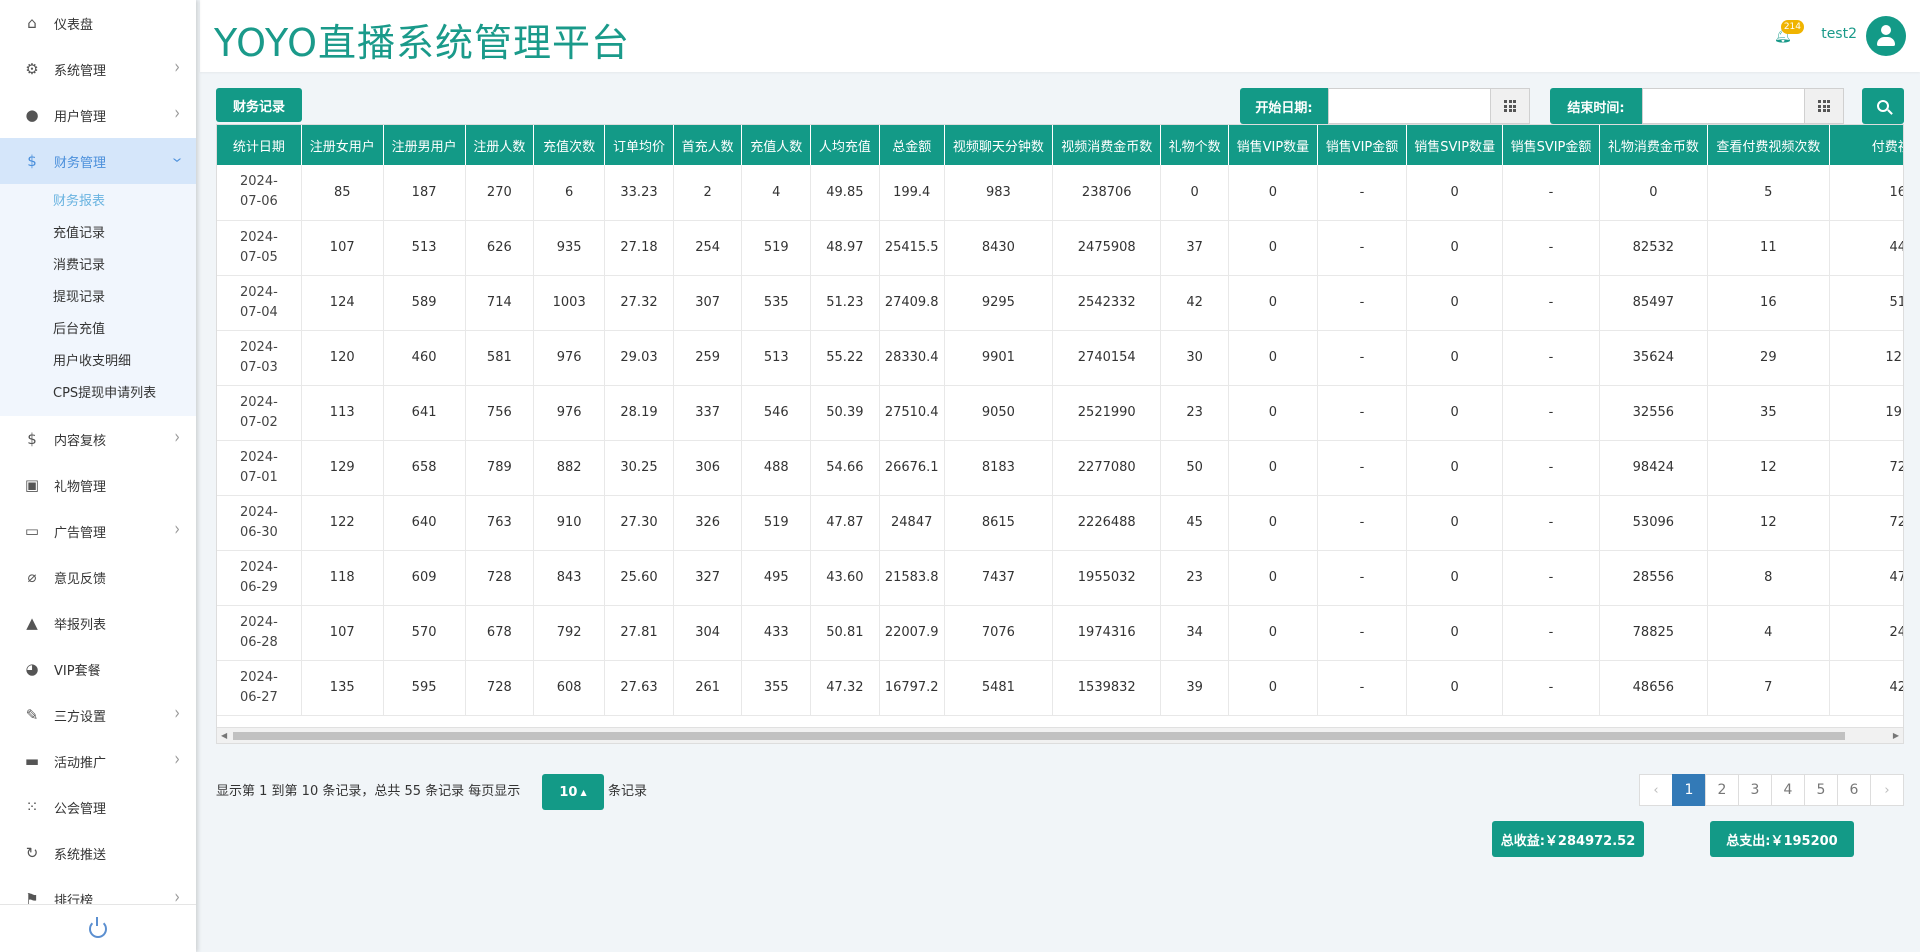 The height and width of the screenshot is (952, 1920). Describe the element at coordinates (999, 145) in the screenshot. I see `column-header: 视频聊天分钟数` at that location.